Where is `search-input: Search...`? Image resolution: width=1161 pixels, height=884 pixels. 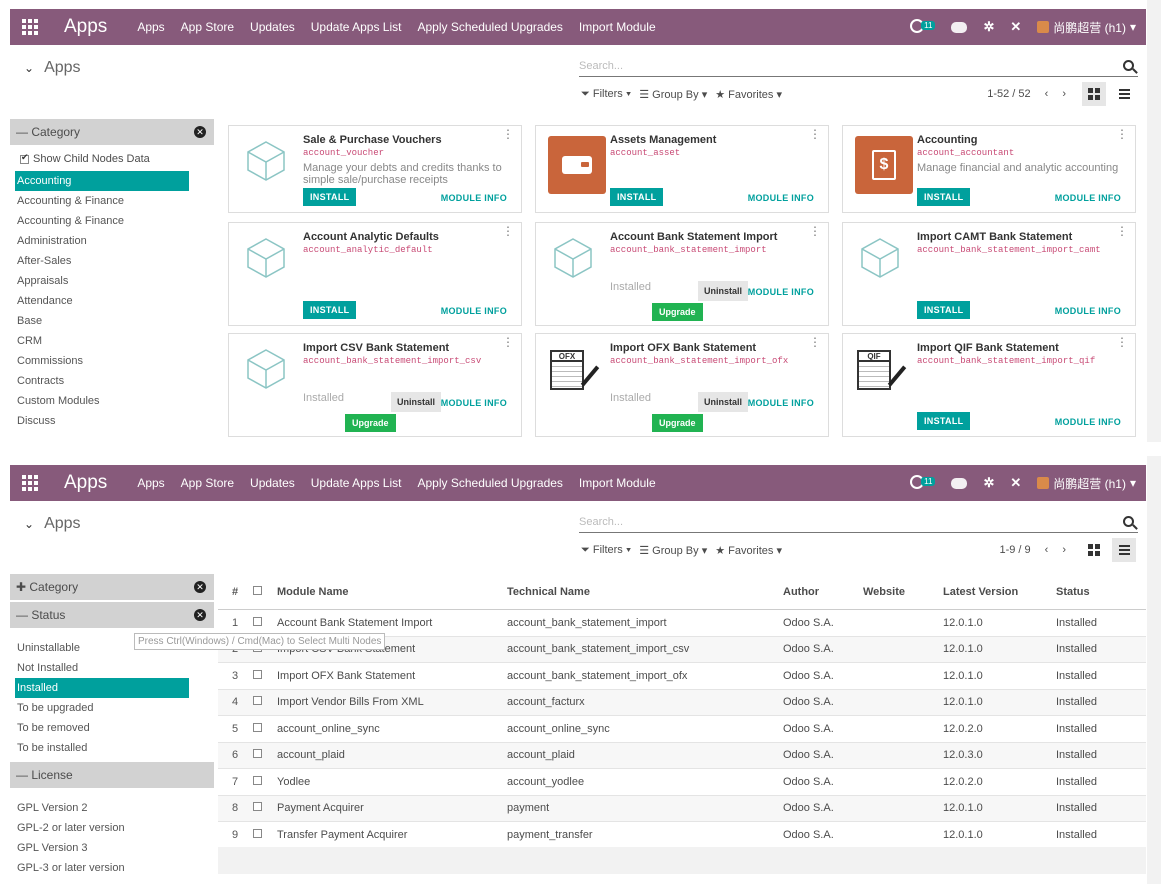
search-input: Search... is located at coordinates (858, 522).